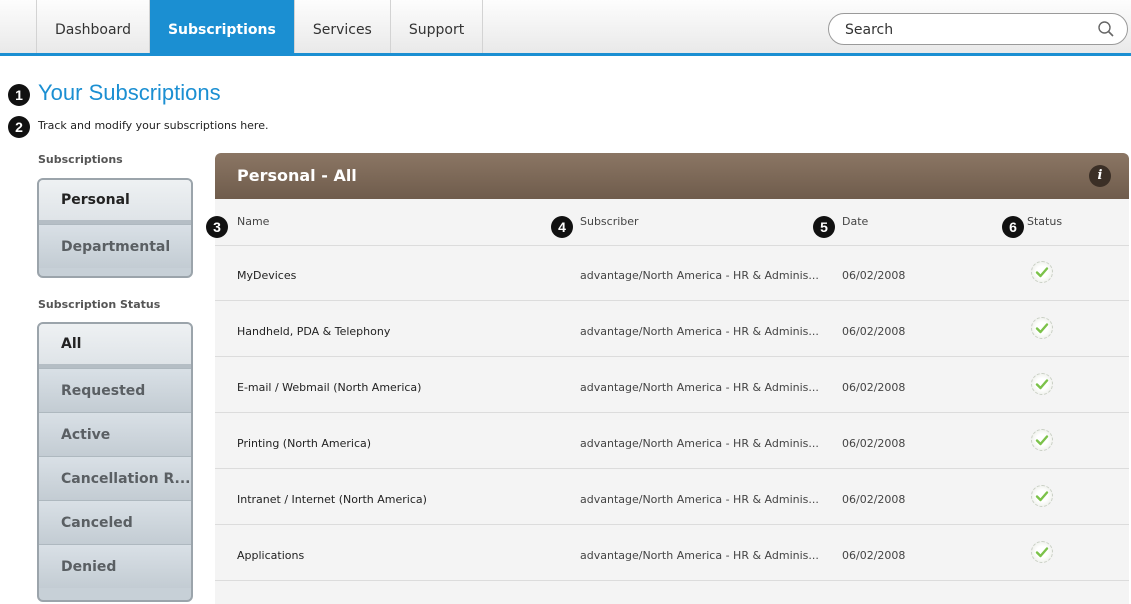  What do you see at coordinates (115, 566) in the screenshot?
I see `status-denied-button: Denied` at bounding box center [115, 566].